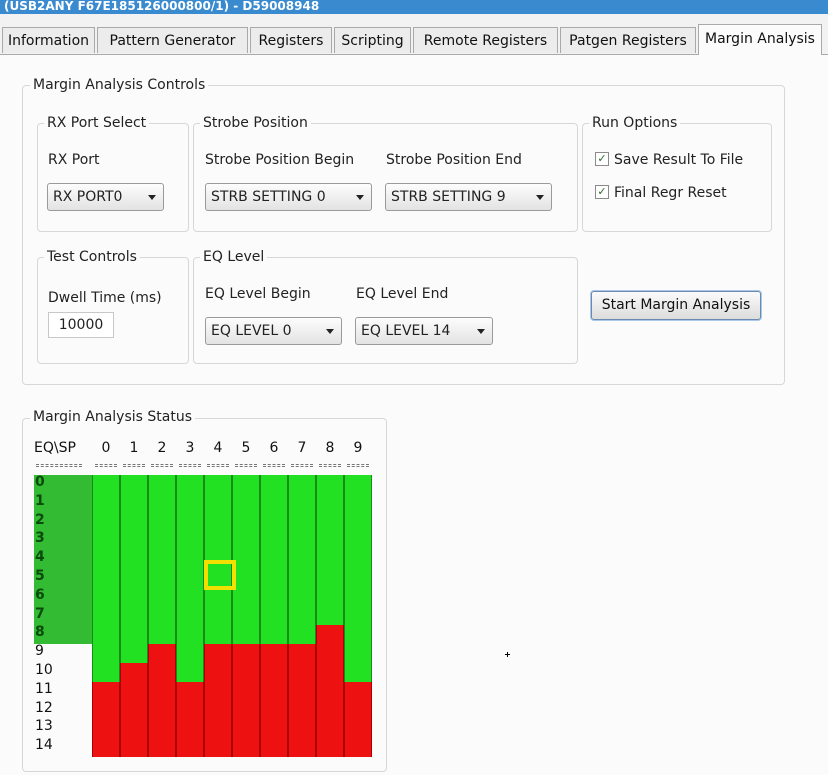  I want to click on strobe-end-value: STRB SETTING 9, so click(448, 197).